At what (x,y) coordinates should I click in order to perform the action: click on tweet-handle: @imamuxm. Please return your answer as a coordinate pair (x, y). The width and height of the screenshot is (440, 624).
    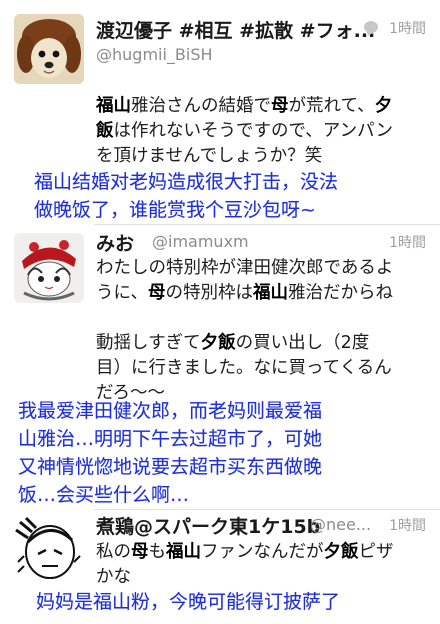
    Looking at the image, I should click on (200, 241).